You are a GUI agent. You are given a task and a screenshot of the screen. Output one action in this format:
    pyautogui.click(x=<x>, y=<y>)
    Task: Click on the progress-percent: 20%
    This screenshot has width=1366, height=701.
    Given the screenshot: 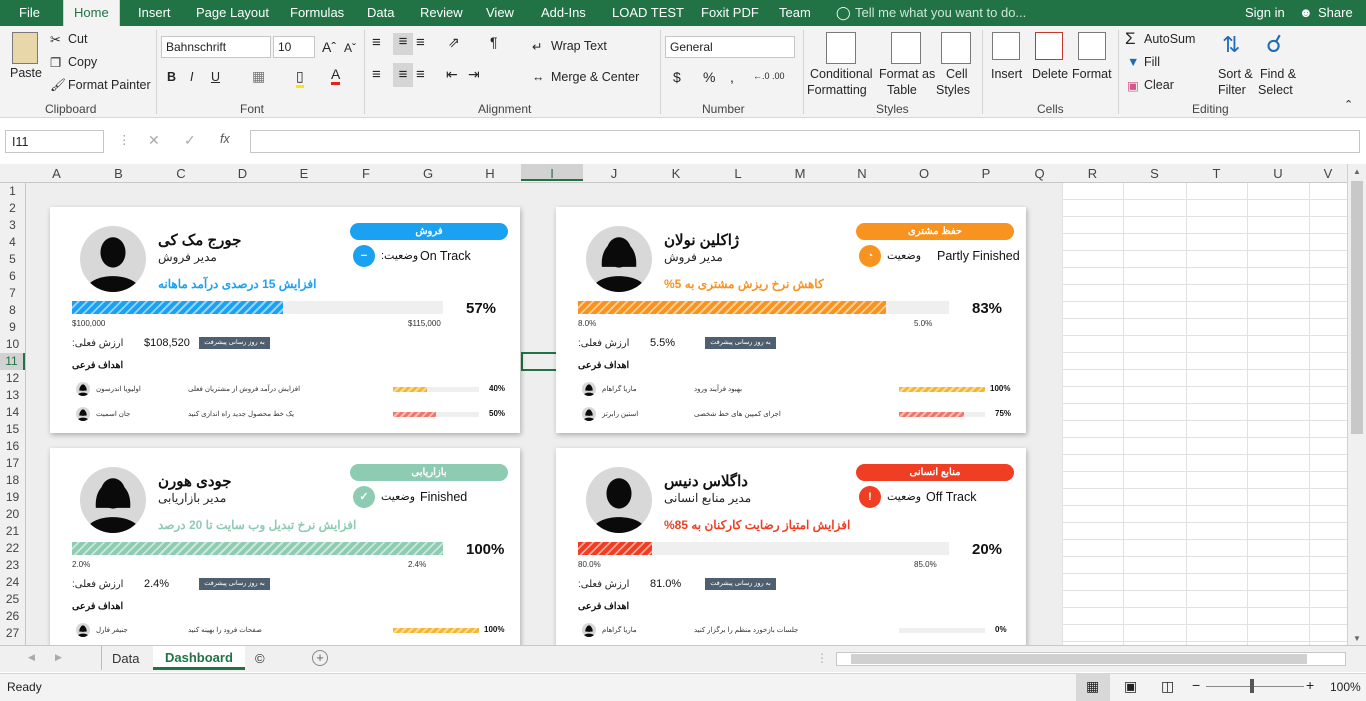 What is the action you would take?
    pyautogui.click(x=987, y=549)
    